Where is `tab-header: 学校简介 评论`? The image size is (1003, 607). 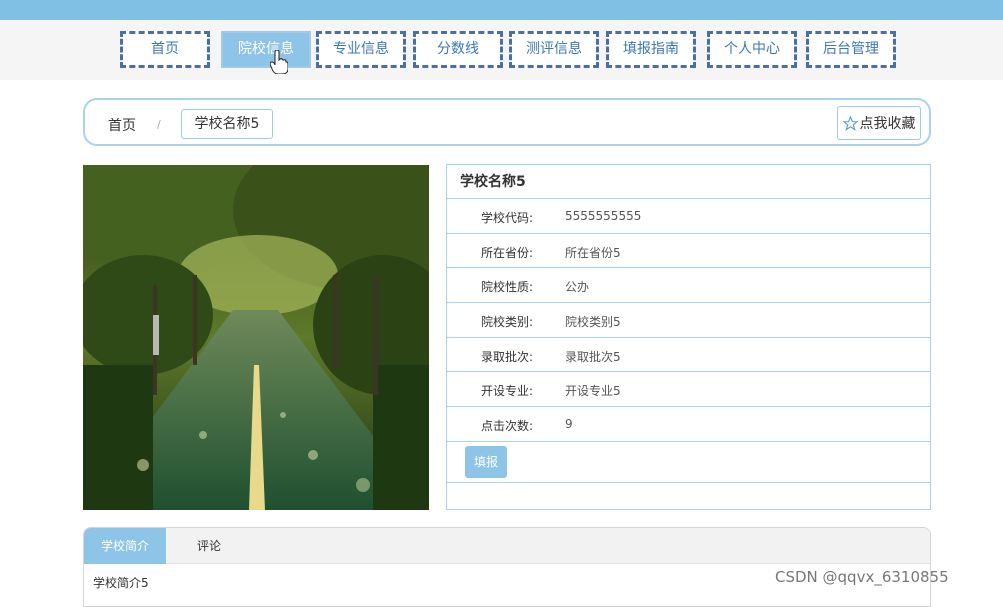
tab-header: 学校简介 评论 is located at coordinates (507, 546).